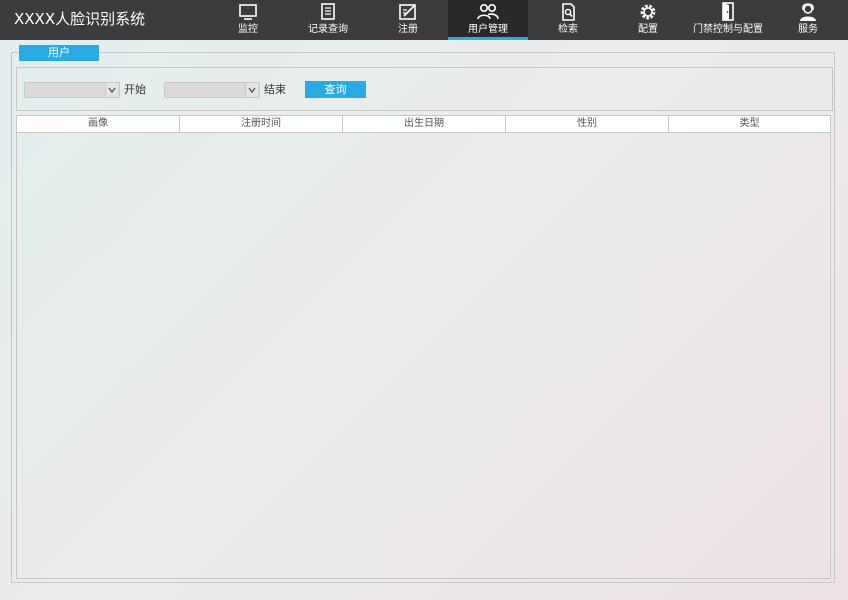 Image resolution: width=848 pixels, height=600 pixels. What do you see at coordinates (488, 12) in the screenshot?
I see `users-icon` at bounding box center [488, 12].